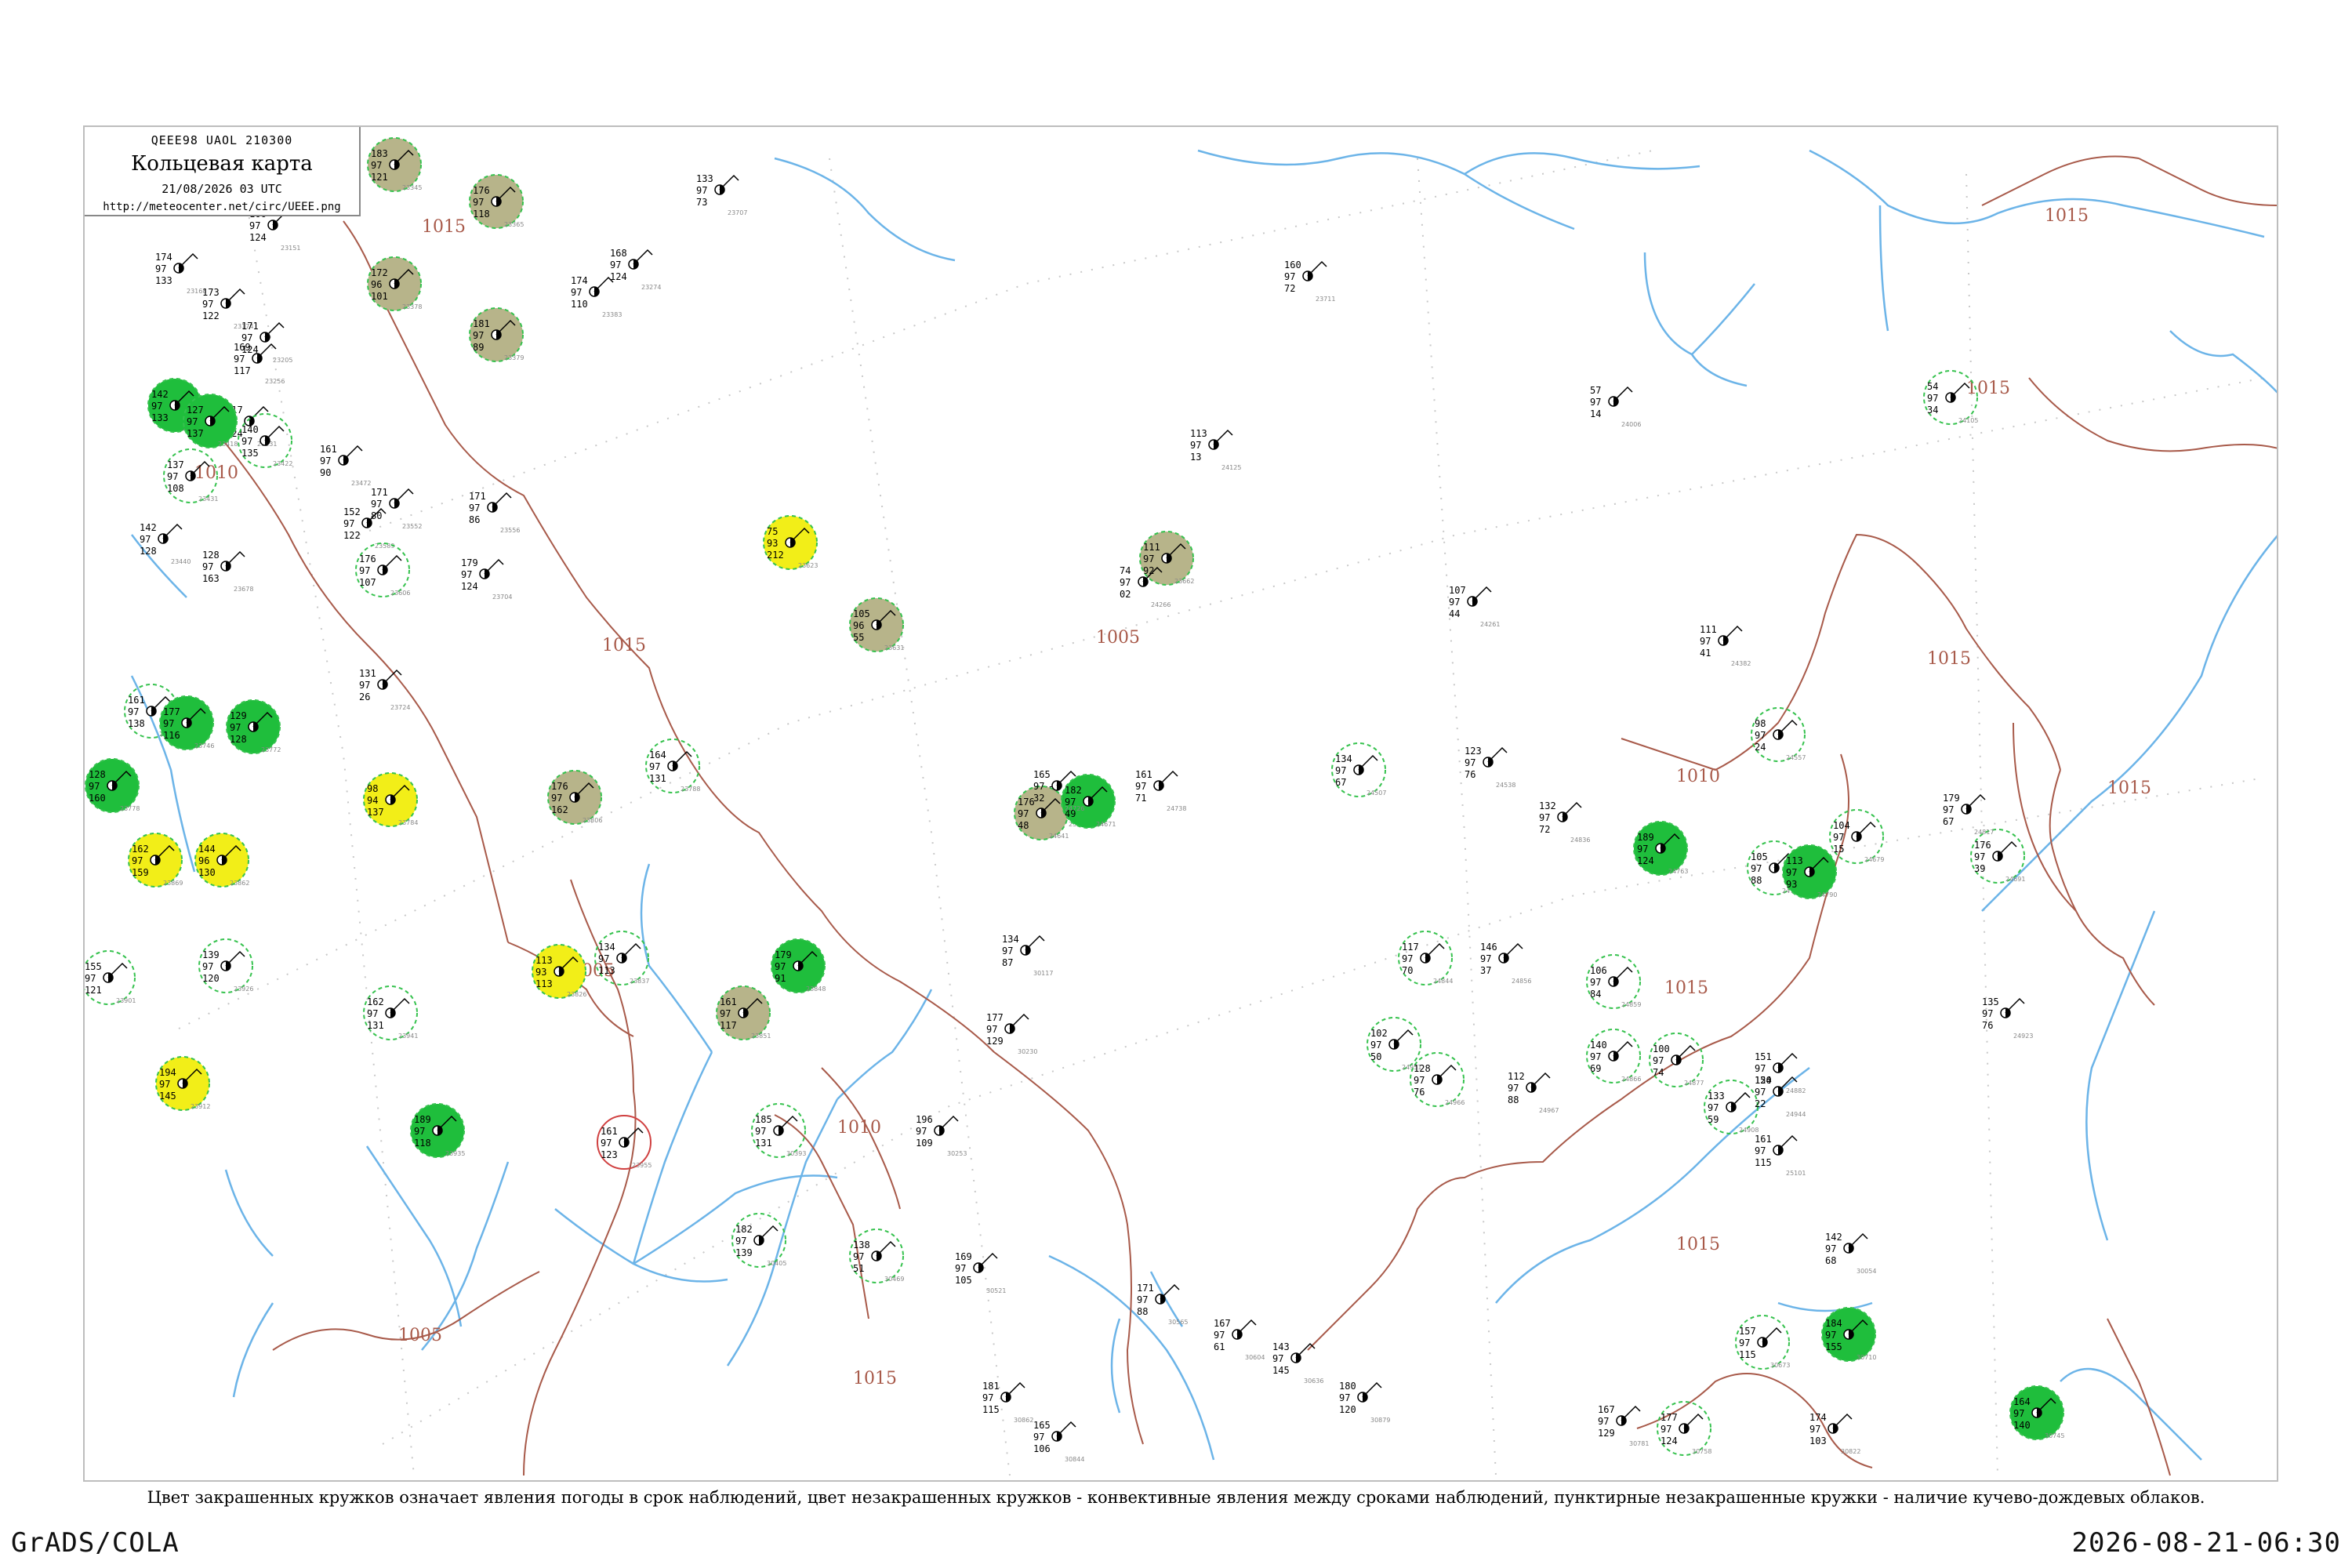  Describe the element at coordinates (1780, 1096) in the screenshot. I see `station-plot: 1509722 24944` at that location.